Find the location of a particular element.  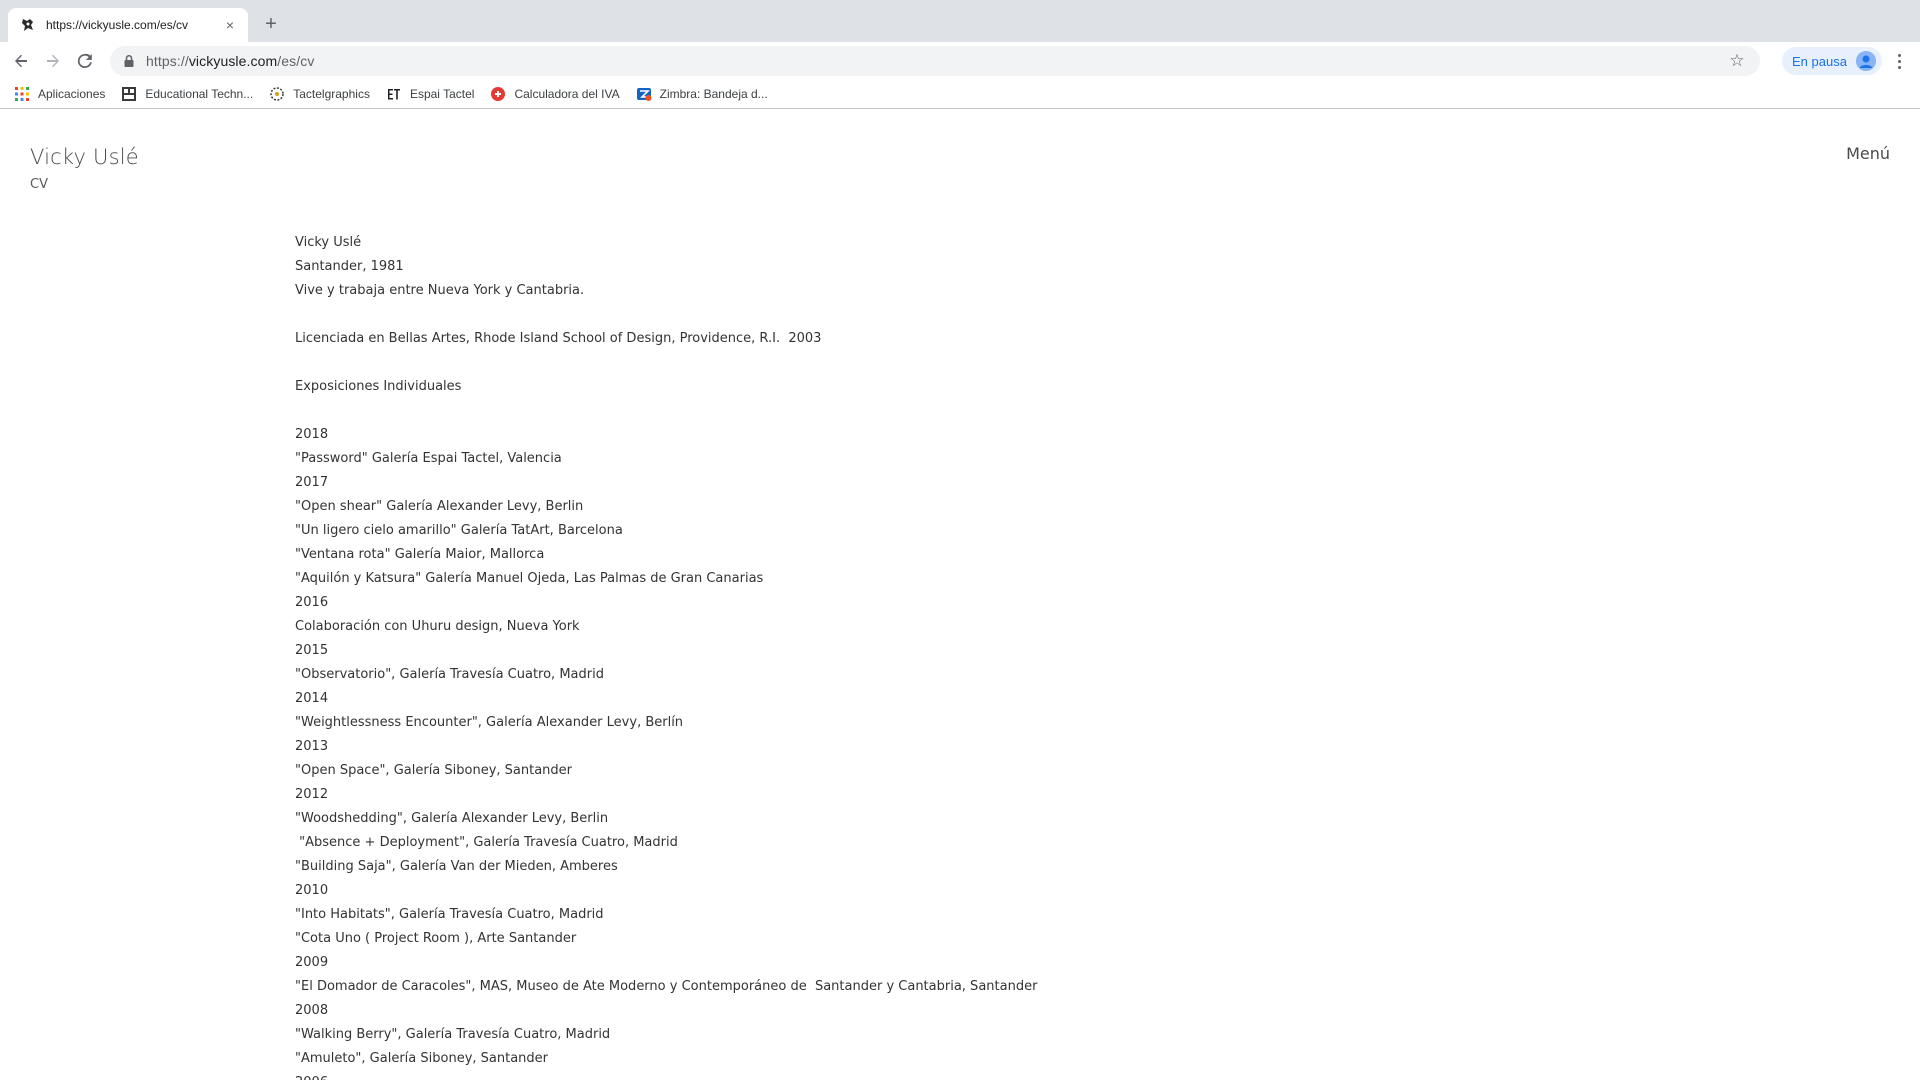

reload-icon is located at coordinates (84, 61).